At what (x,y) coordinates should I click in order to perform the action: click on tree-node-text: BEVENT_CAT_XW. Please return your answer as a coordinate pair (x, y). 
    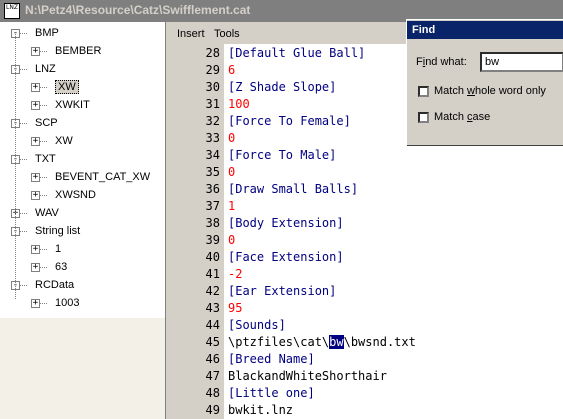
    Looking at the image, I should click on (103, 177).